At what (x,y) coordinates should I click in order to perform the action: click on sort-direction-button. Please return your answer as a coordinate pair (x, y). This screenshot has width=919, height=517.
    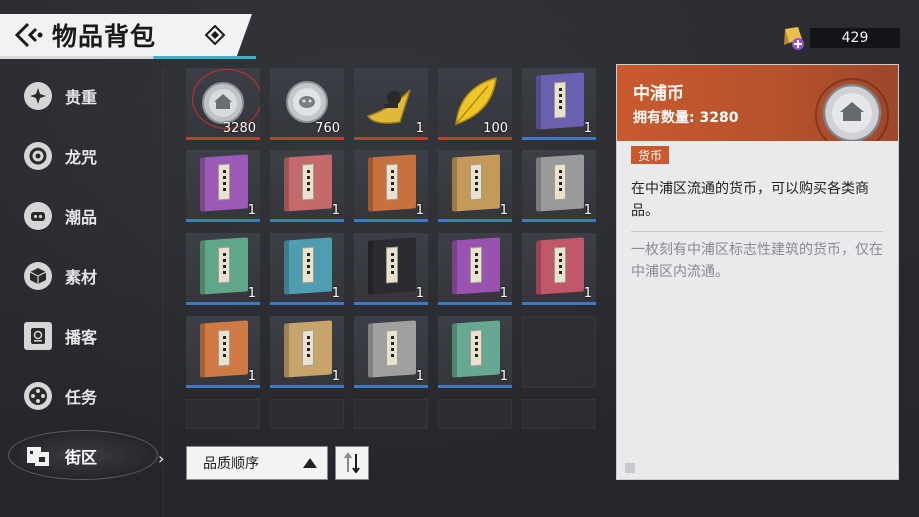
    Looking at the image, I should click on (352, 463).